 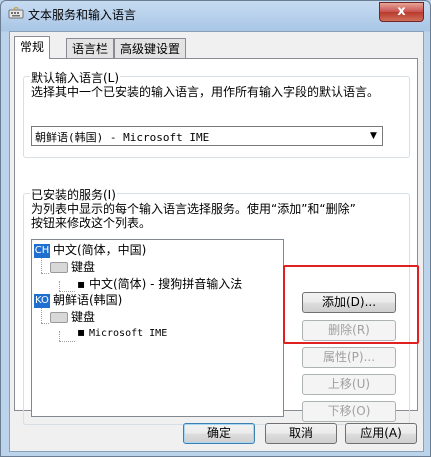 What do you see at coordinates (128, 333) in the screenshot?
I see `tree-node-label: Microsoft IME` at bounding box center [128, 333].